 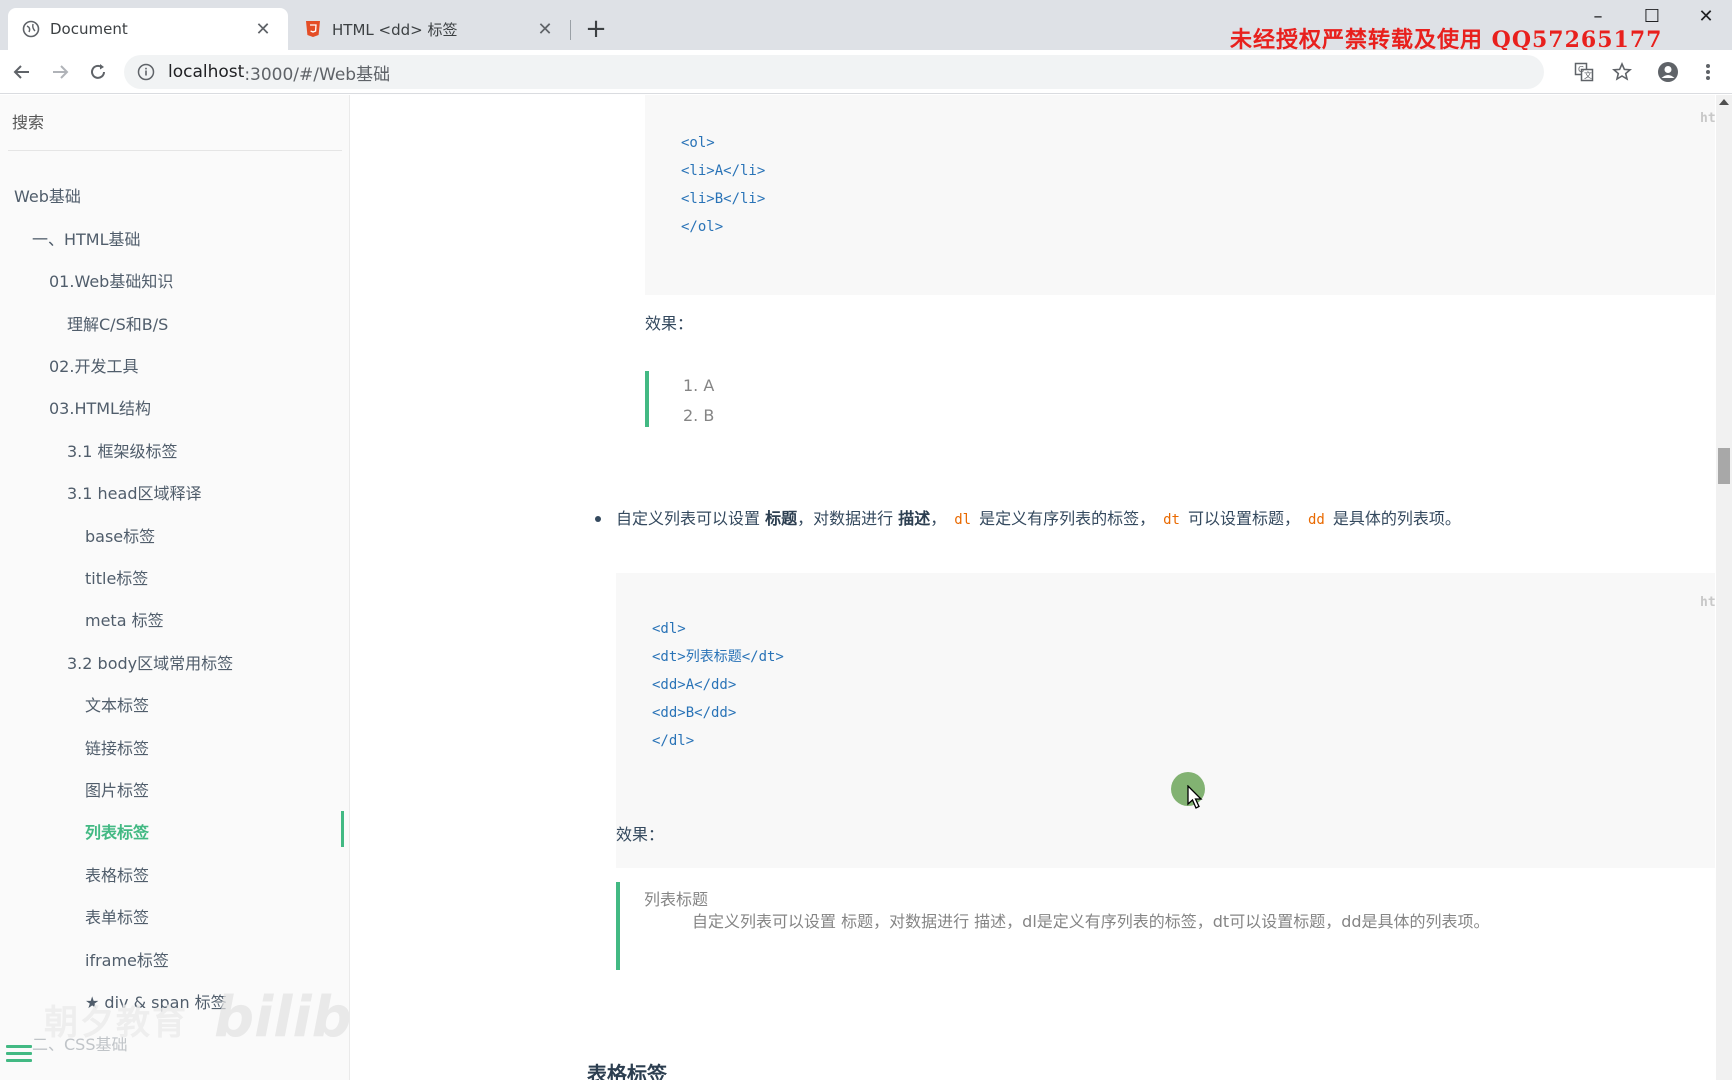 What do you see at coordinates (691, 518) in the screenshot?
I see `para-text: 自定义列表可以设置` at bounding box center [691, 518].